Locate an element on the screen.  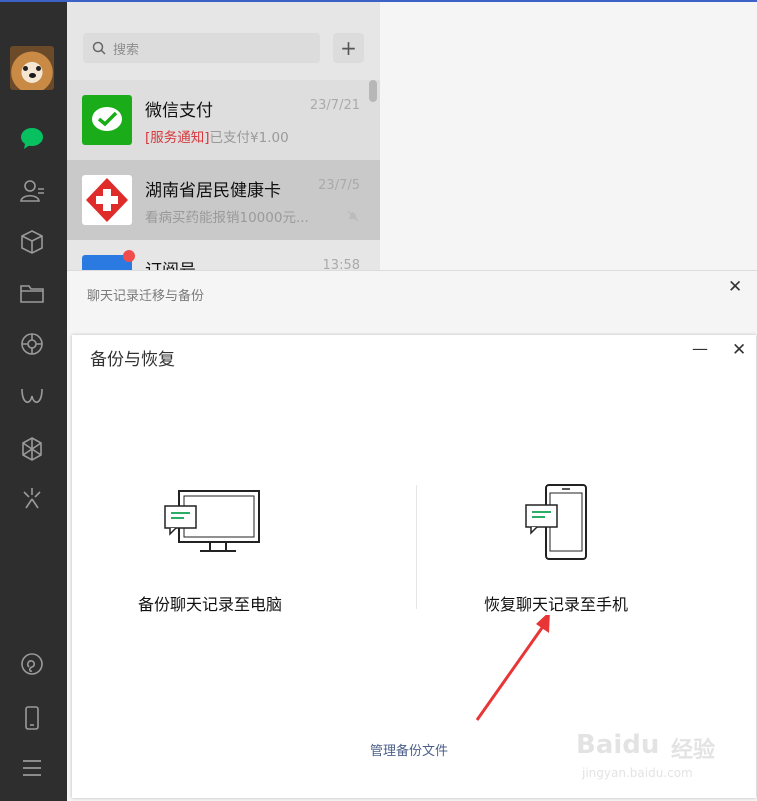
chat-item-wechat-pay: 微信支付 23/7/21 [服务通知]已支付¥1.00 is located at coordinates (223, 120).